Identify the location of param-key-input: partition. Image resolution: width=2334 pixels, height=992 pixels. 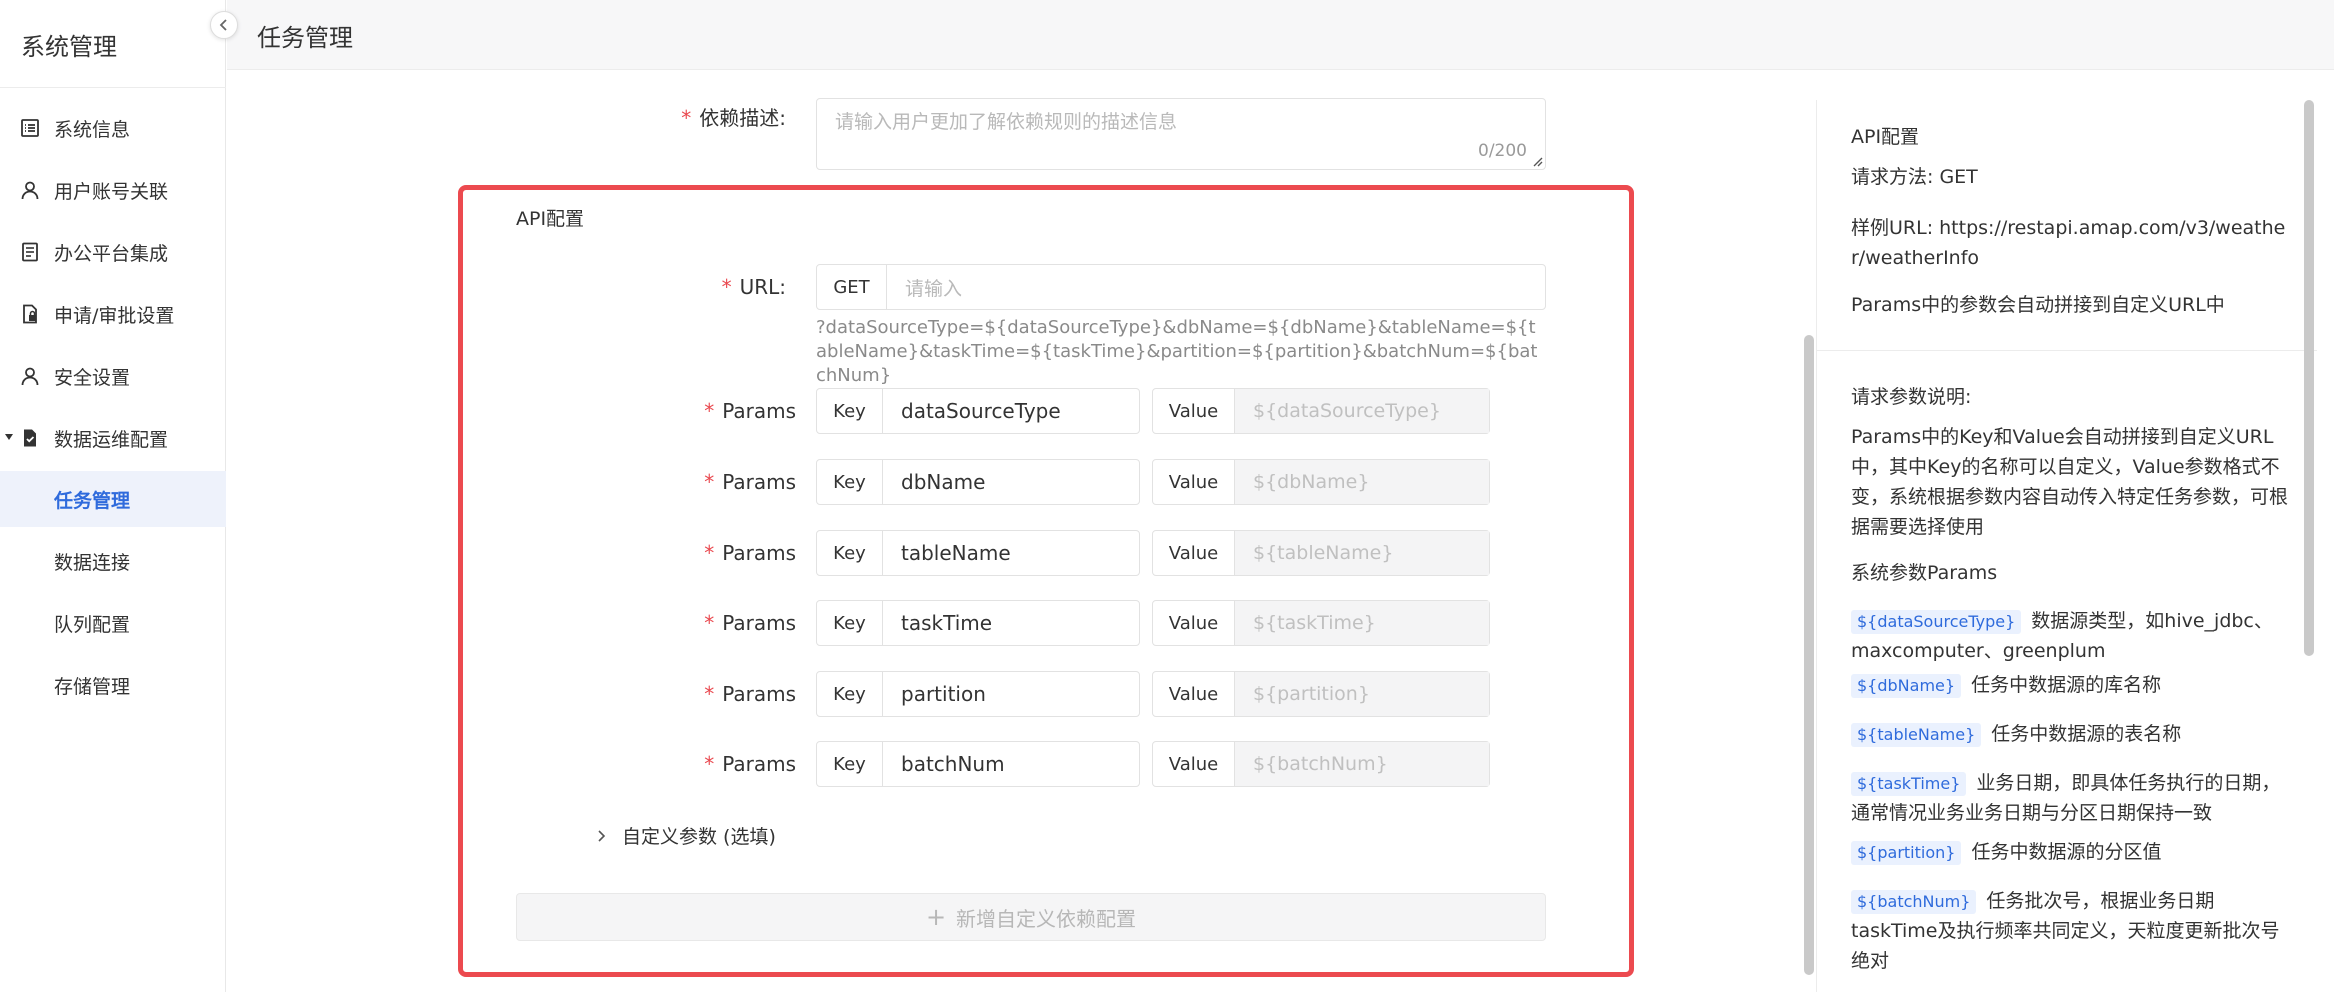
(934, 694).